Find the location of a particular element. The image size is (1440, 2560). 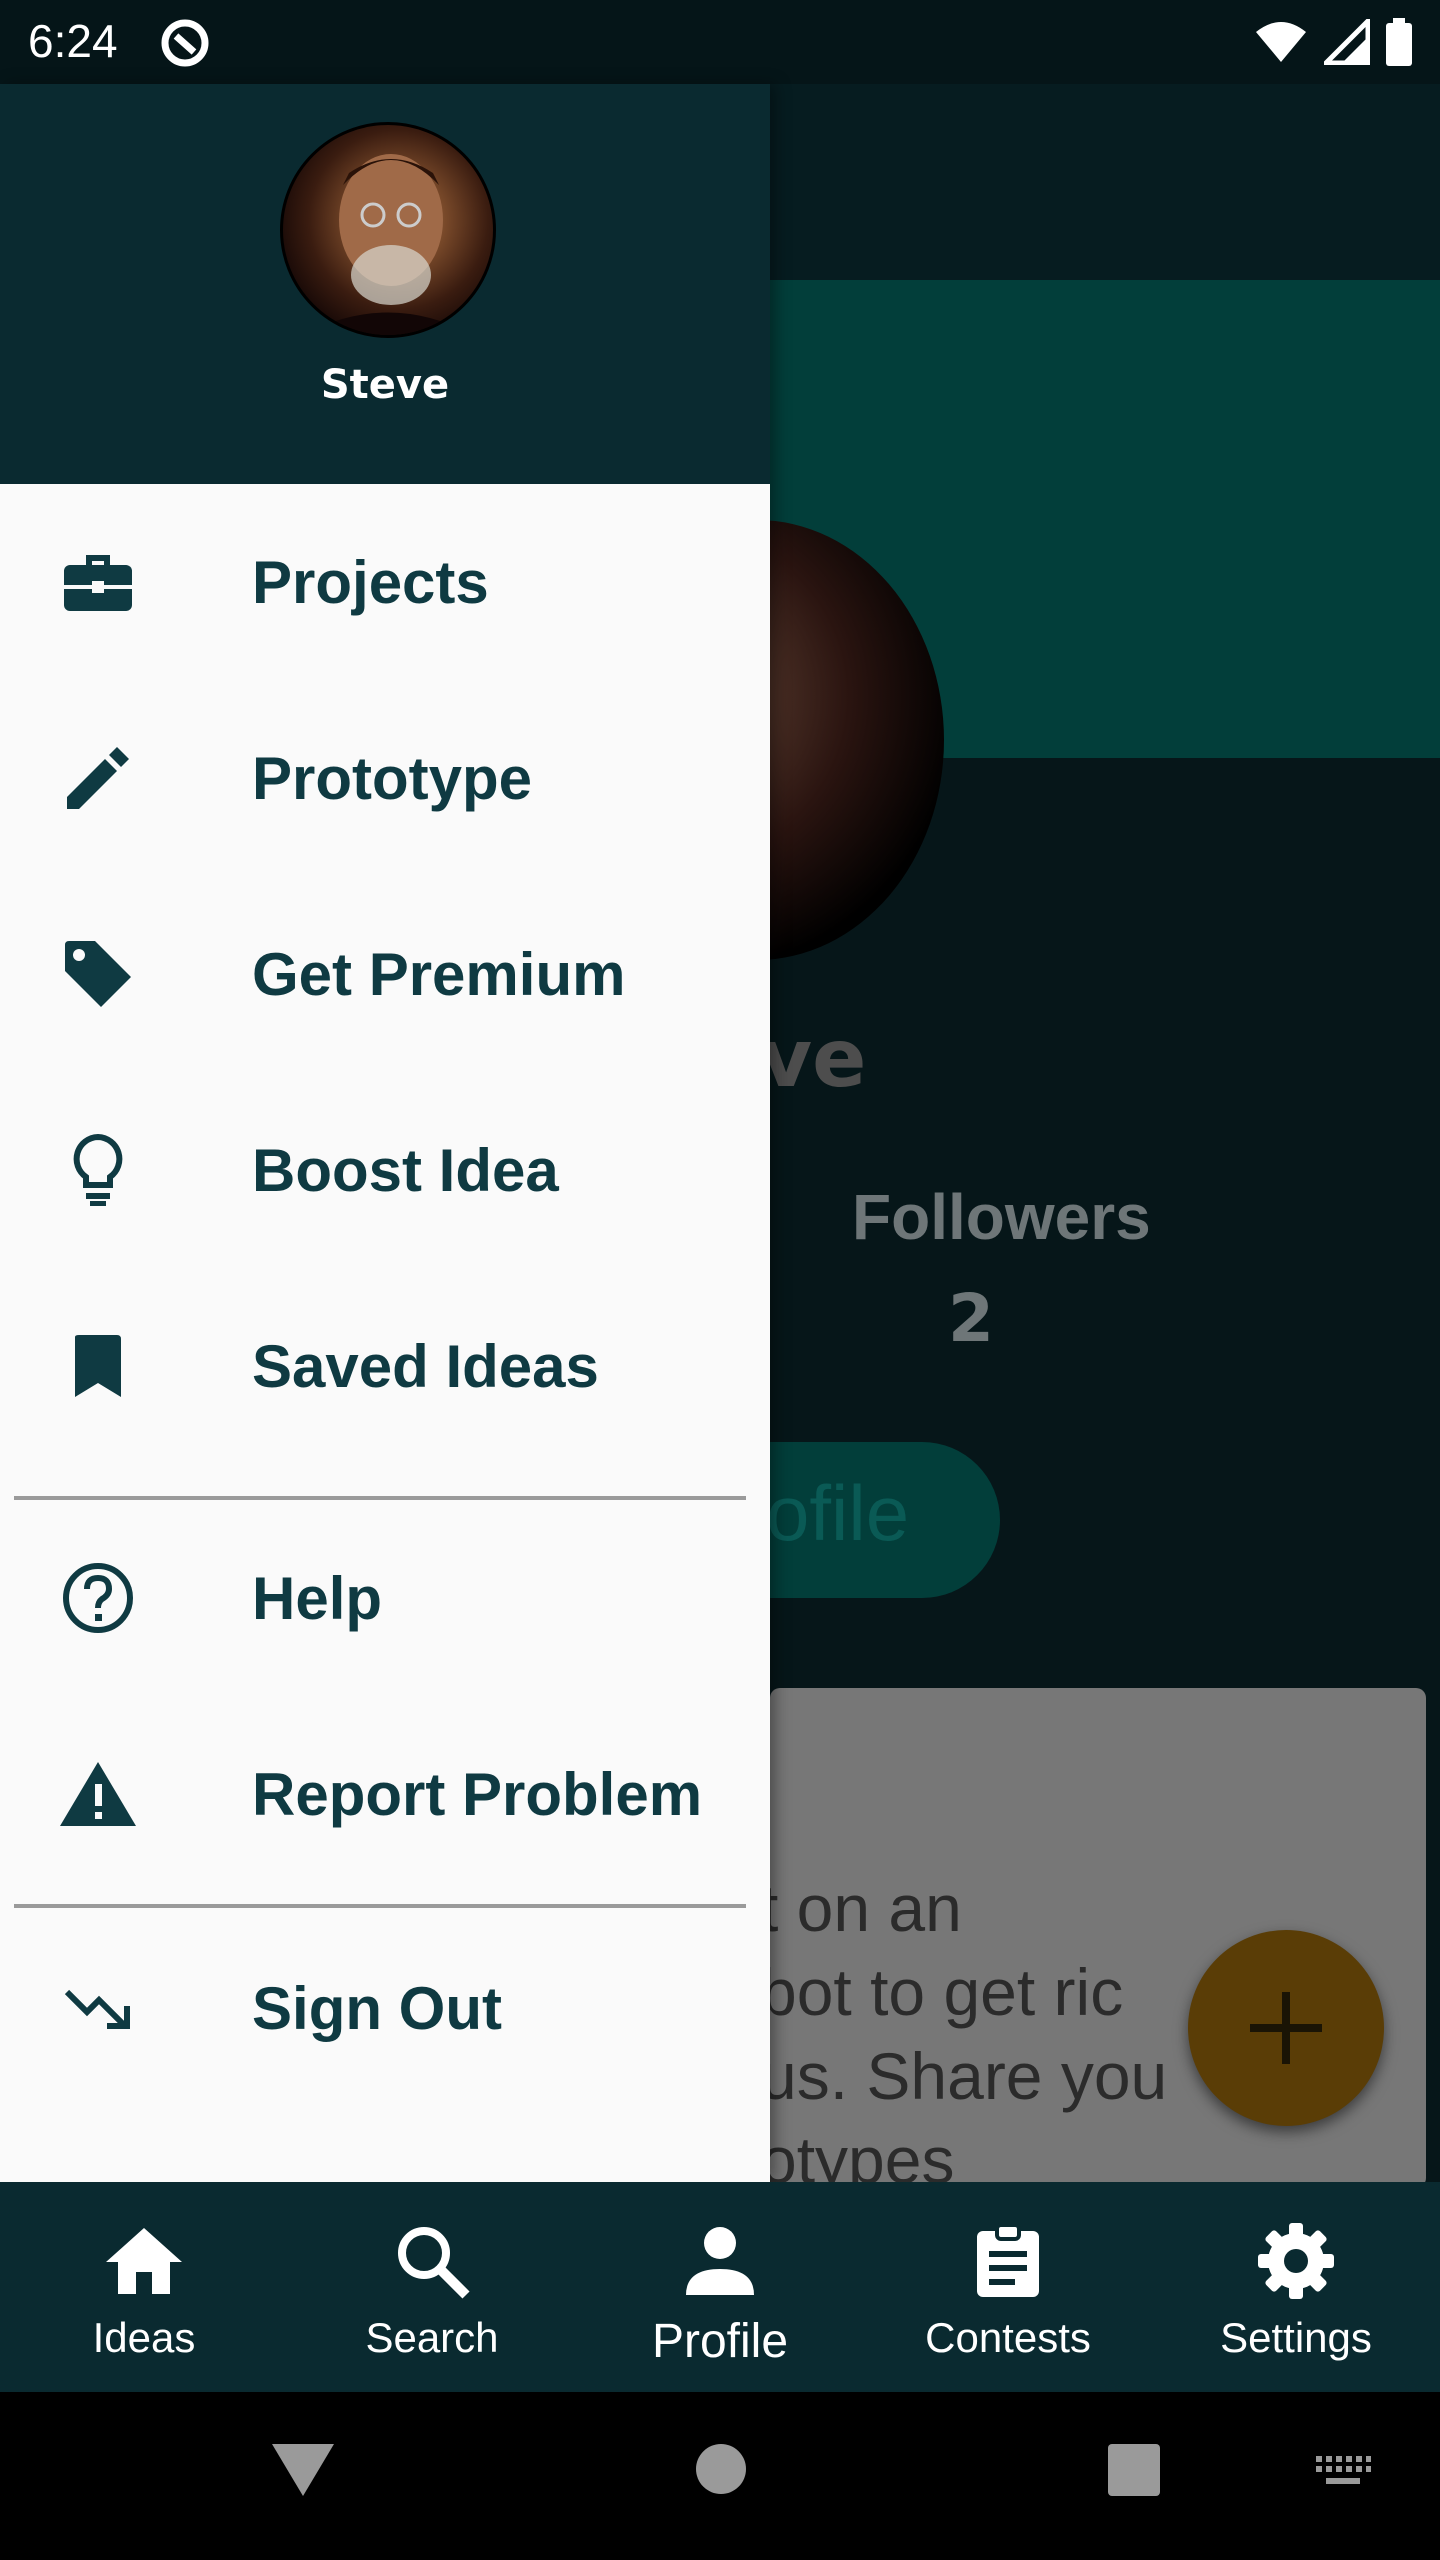

tag-icon is located at coordinates (98, 974).